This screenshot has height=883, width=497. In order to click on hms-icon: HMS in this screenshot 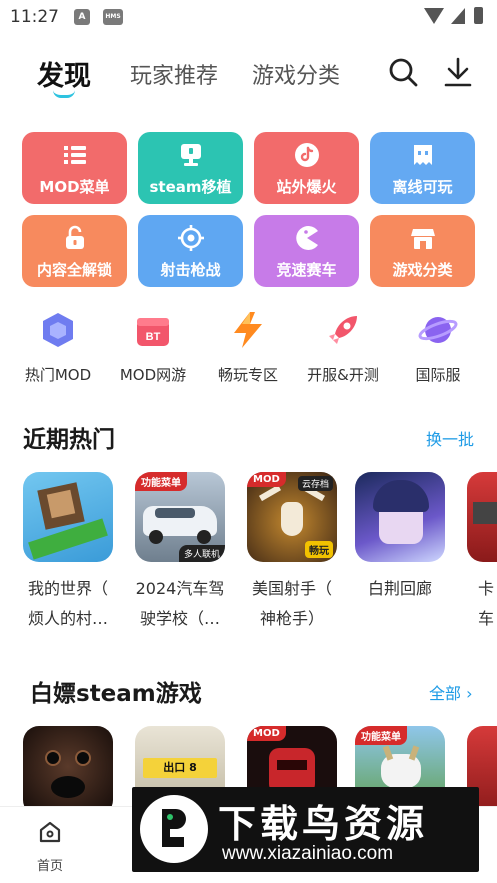, I will do `click(113, 17)`.